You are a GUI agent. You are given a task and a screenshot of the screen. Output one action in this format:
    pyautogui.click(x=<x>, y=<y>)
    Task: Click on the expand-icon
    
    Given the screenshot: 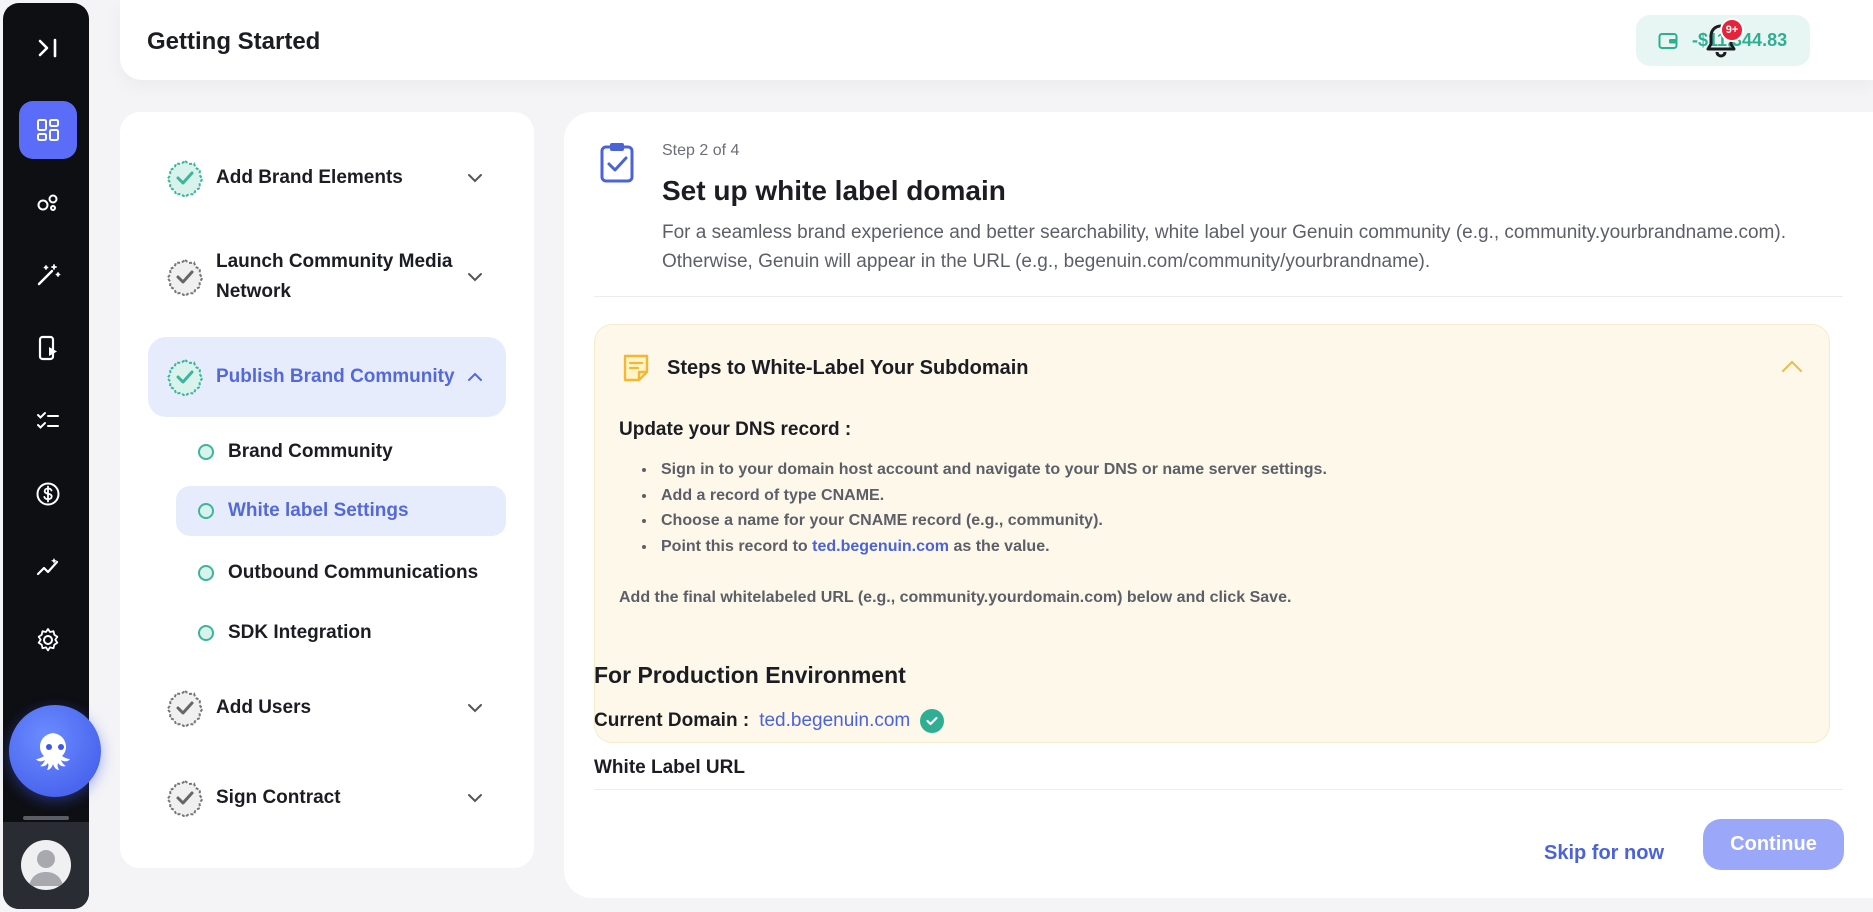 What is the action you would take?
    pyautogui.click(x=47, y=48)
    